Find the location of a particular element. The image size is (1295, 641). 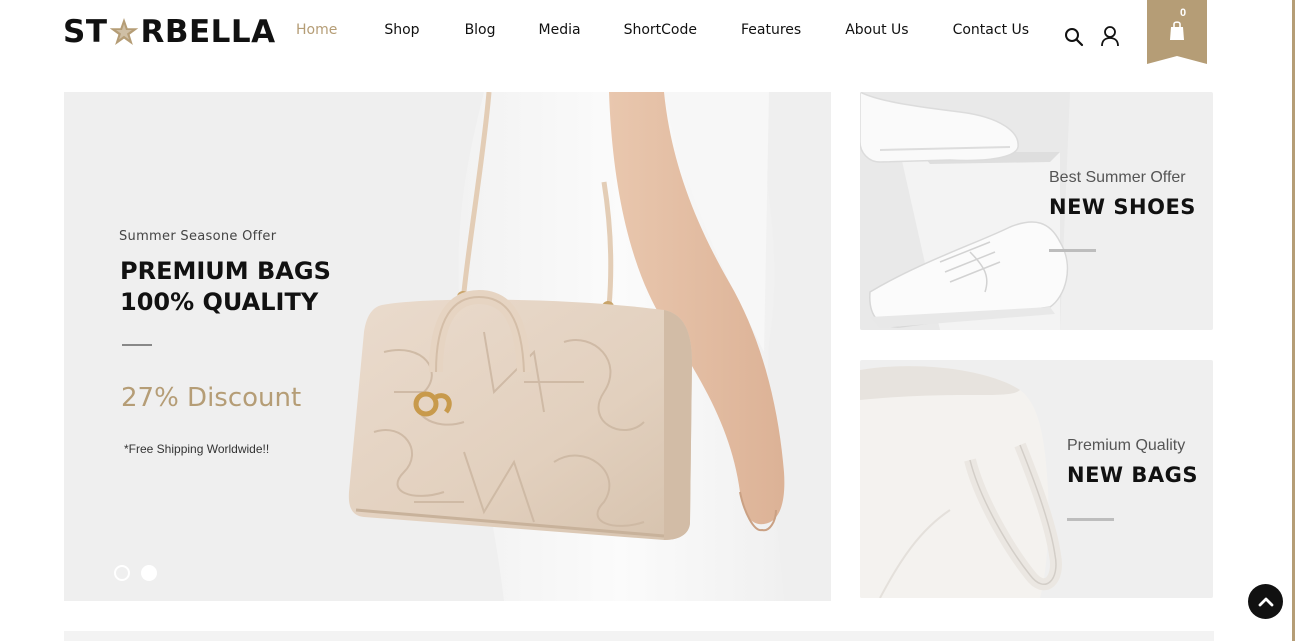

banner-2-title: NEW BAGS is located at coordinates (1133, 475).